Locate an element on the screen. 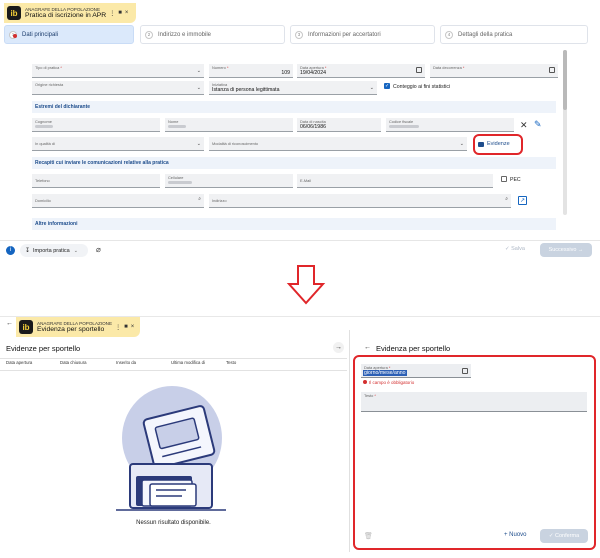 The height and width of the screenshot is (558, 600). nuovo-button: + Nuovo is located at coordinates (515, 535).